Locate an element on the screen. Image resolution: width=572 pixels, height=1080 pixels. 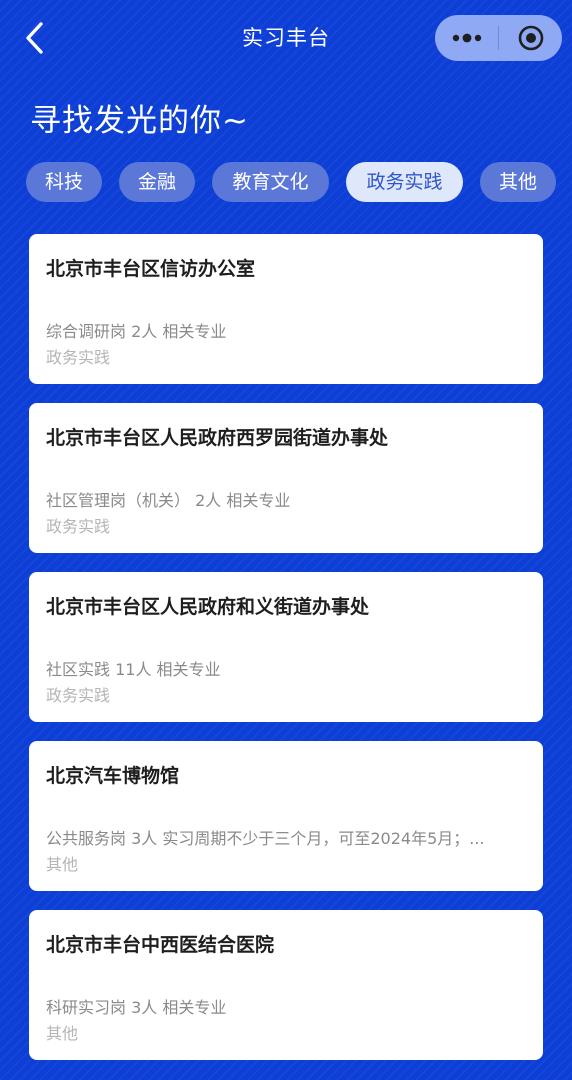
section-heading: 寻找发光的你~ is located at coordinates (139, 121).